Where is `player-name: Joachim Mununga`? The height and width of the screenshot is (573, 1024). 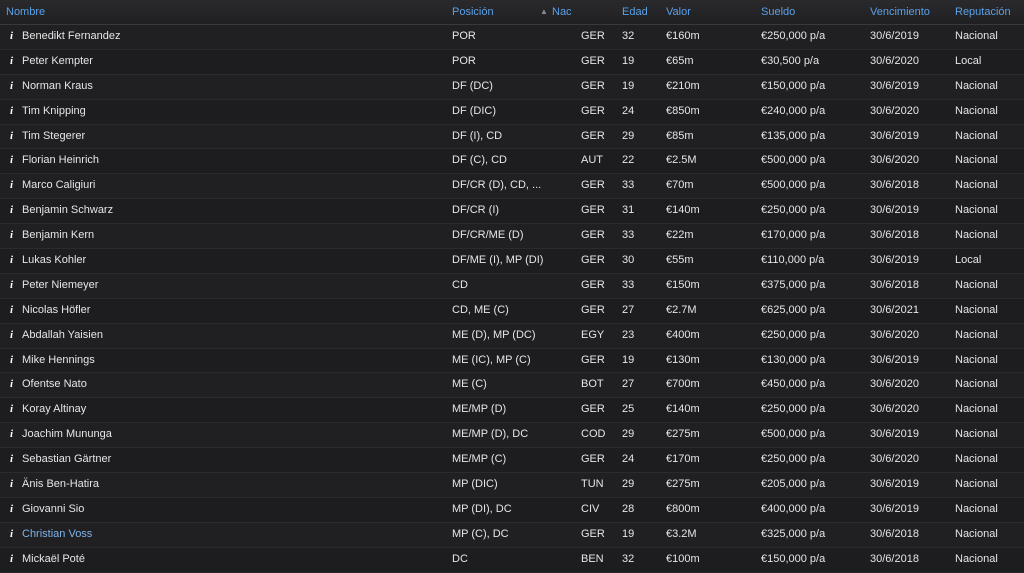 player-name: Joachim Mununga is located at coordinates (232, 435).